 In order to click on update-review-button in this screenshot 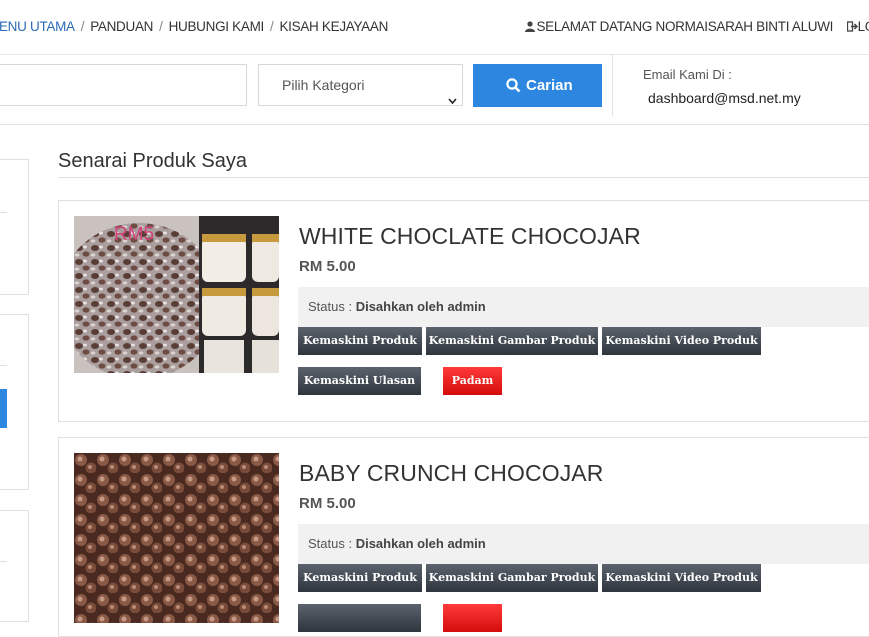, I will do `click(359, 618)`.